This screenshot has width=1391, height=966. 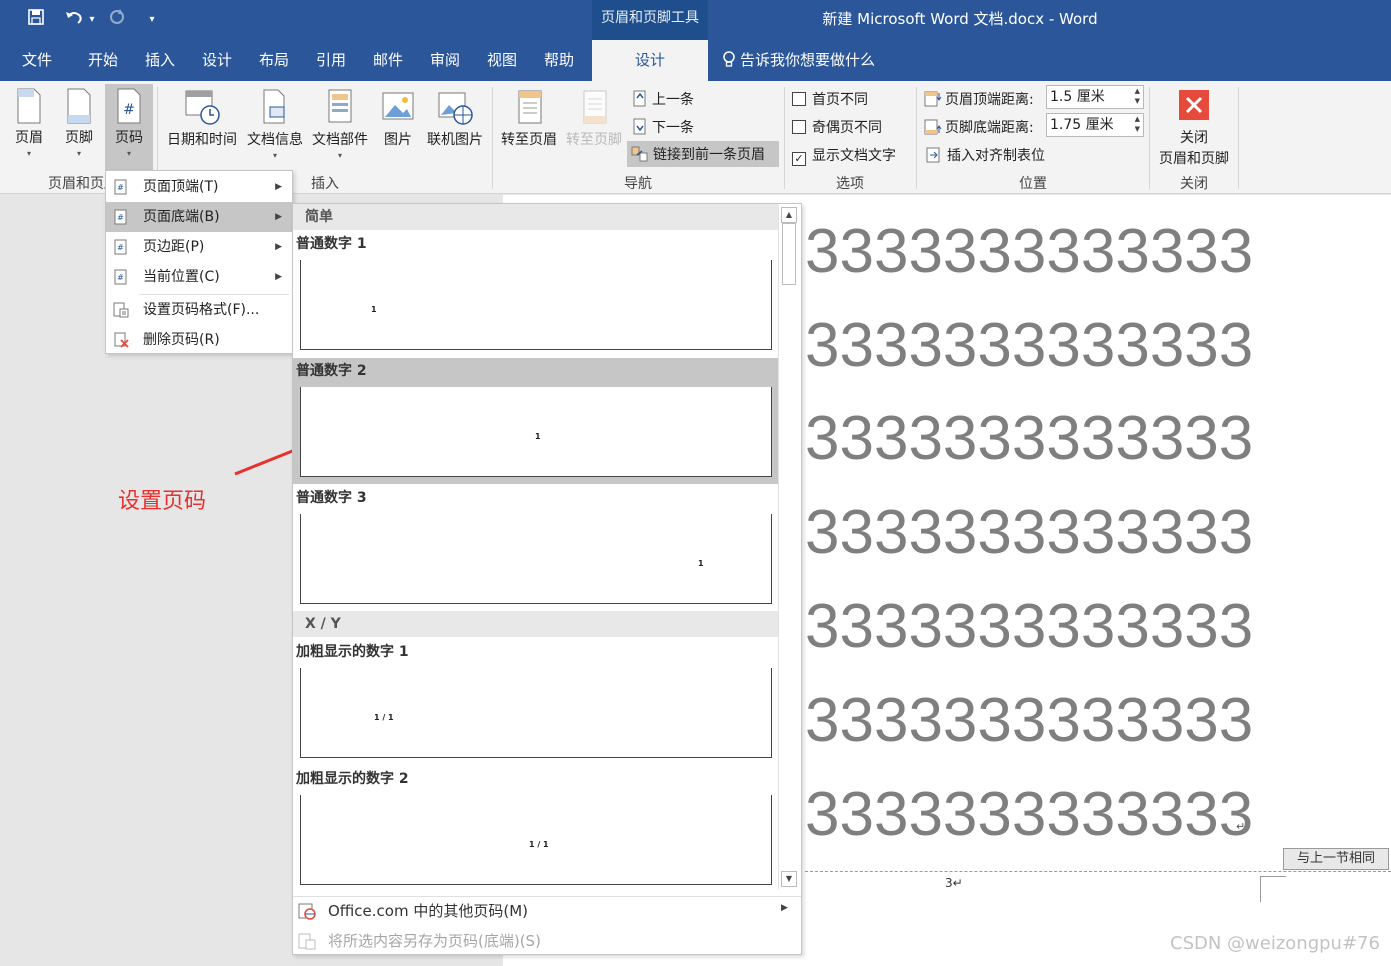 What do you see at coordinates (650, 20) in the screenshot?
I see `context-tool-label: 页眉和页脚工具` at bounding box center [650, 20].